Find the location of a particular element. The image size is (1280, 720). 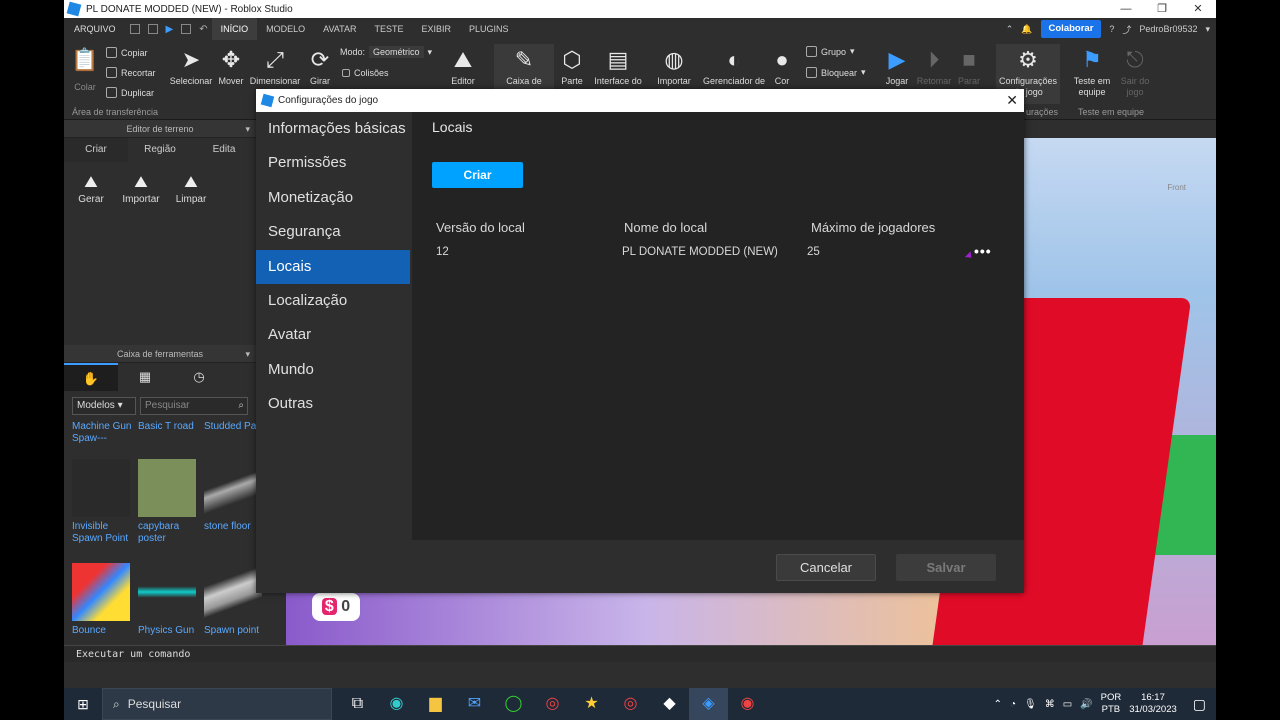

rotate-button: ⟳ Girar is located at coordinates (320, 65).